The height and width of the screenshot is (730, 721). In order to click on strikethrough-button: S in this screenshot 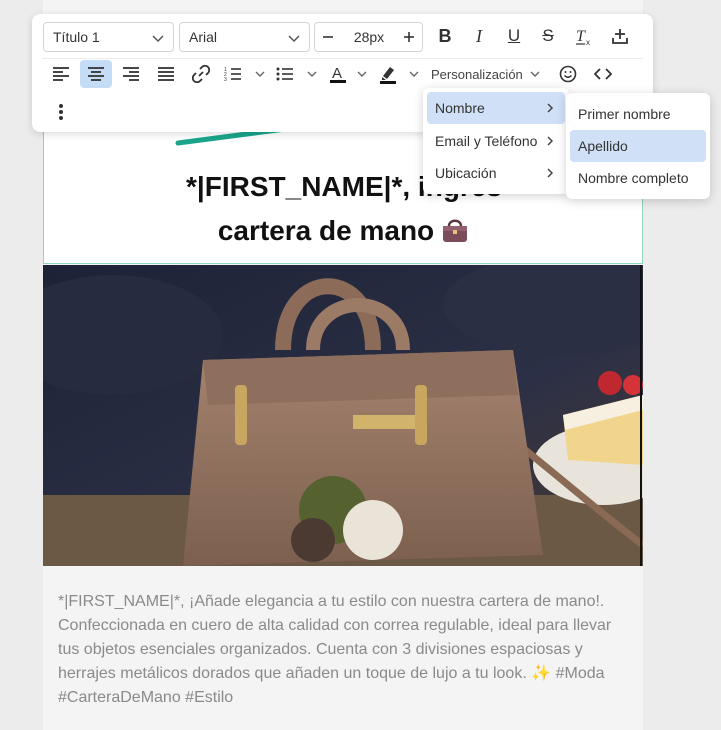, I will do `click(548, 36)`.